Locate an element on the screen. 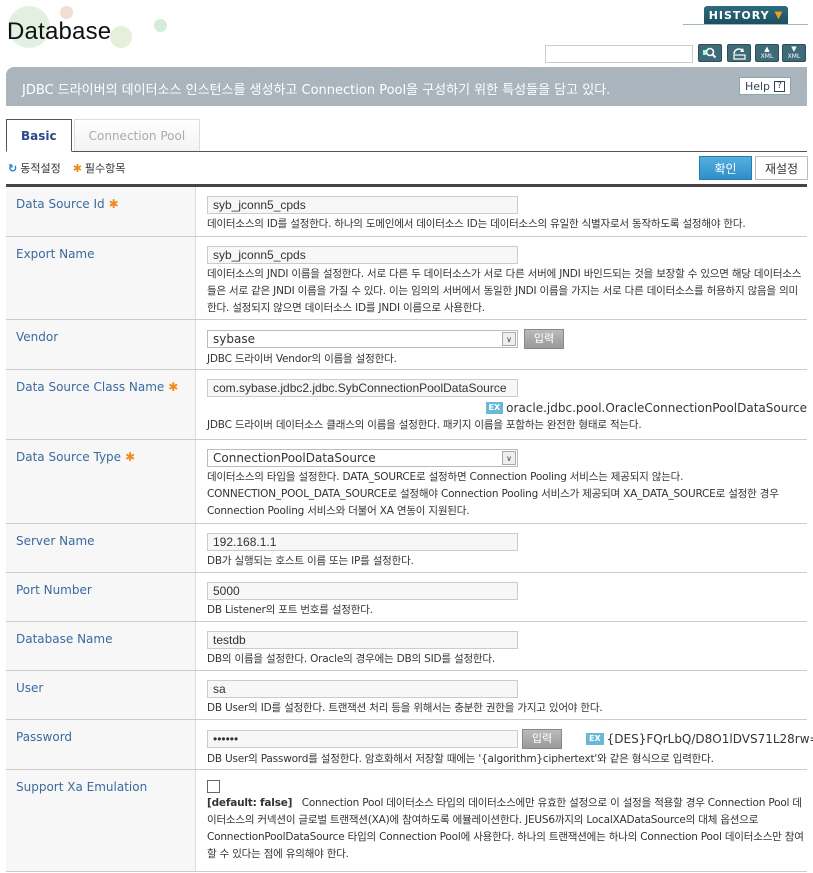  search-input is located at coordinates (619, 54).